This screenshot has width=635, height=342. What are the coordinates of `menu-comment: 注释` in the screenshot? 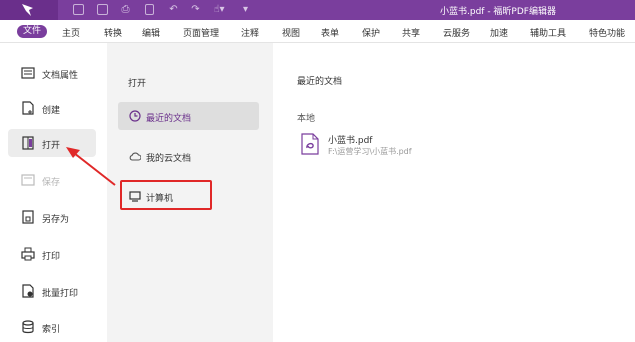 It's located at (250, 32).